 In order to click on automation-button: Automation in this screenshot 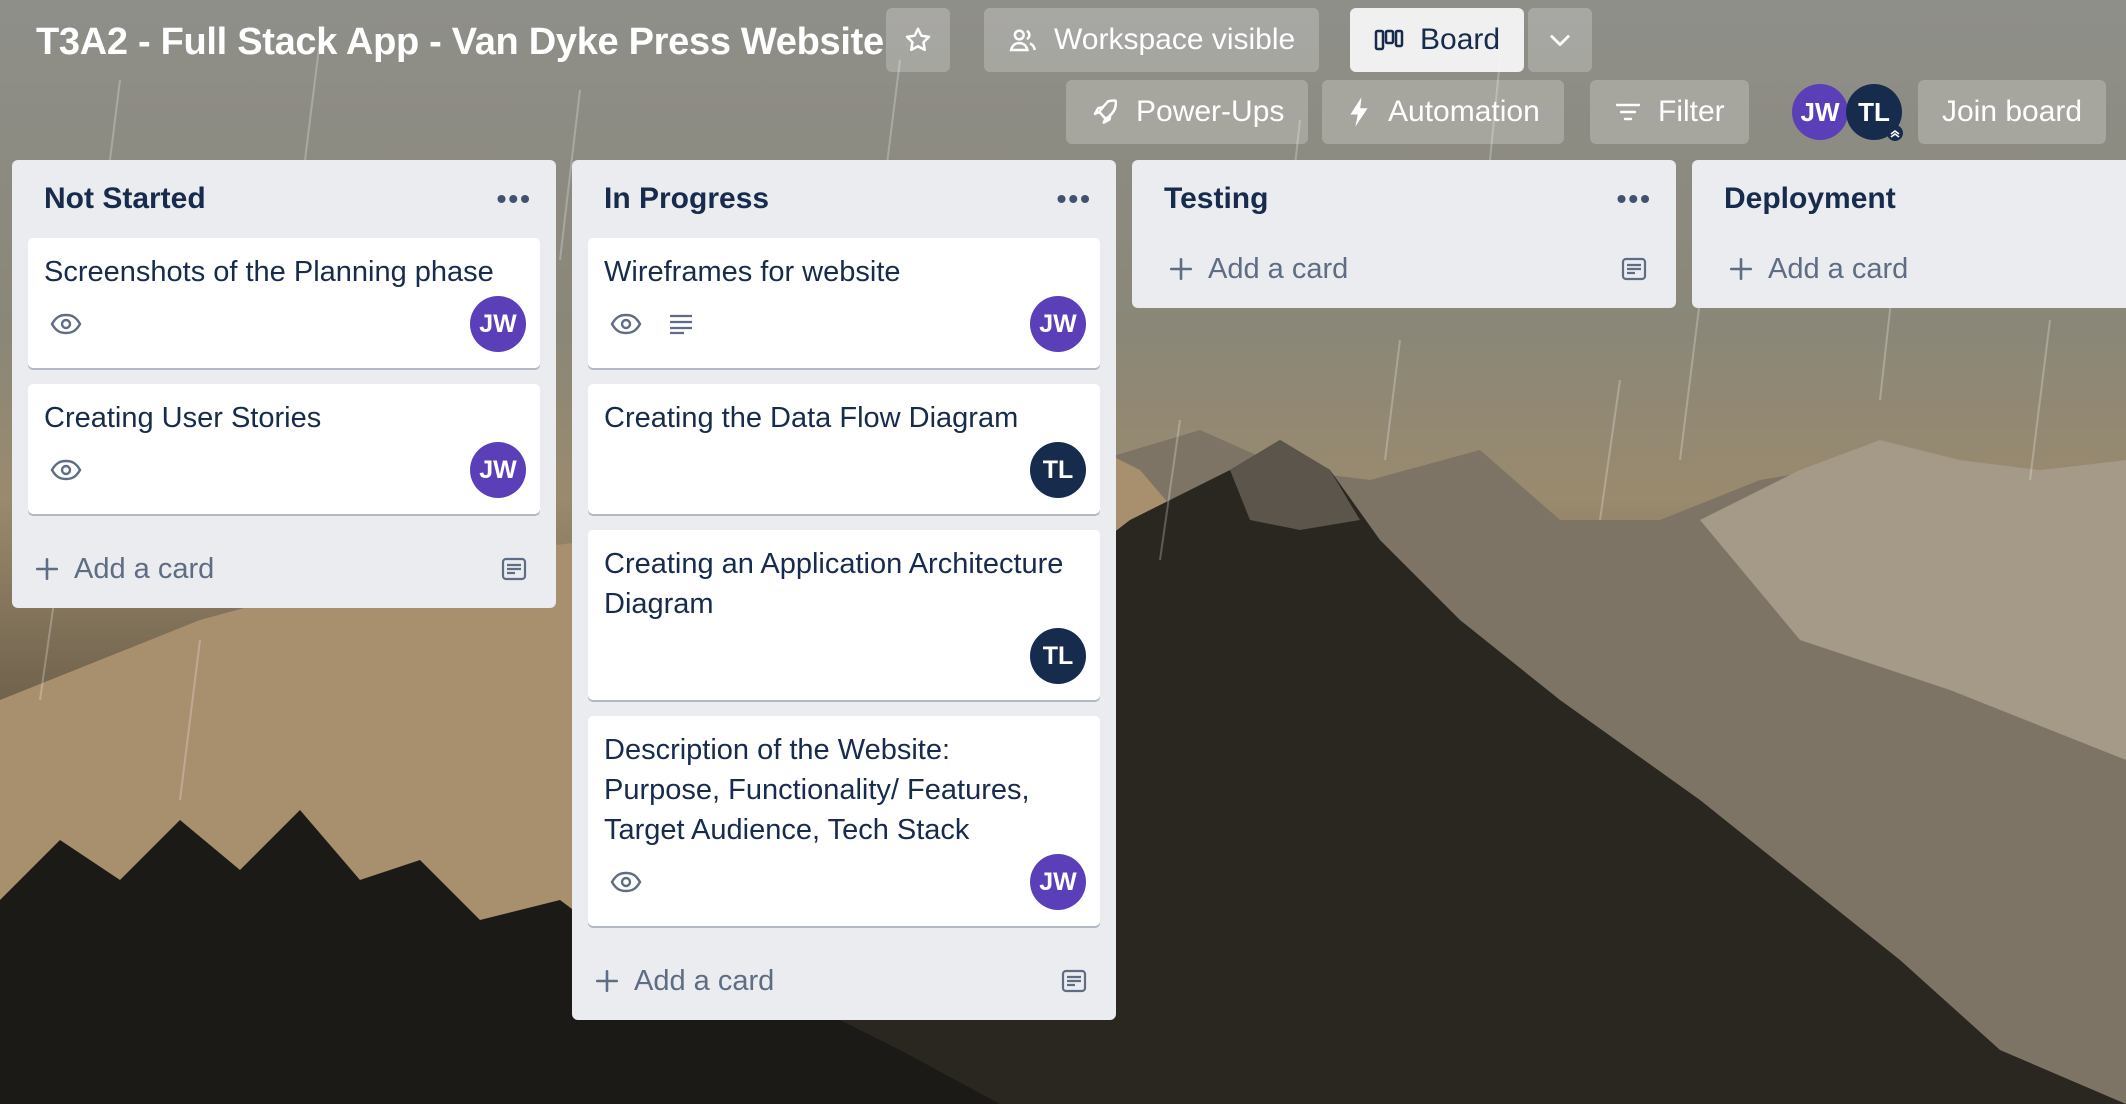, I will do `click(1443, 112)`.